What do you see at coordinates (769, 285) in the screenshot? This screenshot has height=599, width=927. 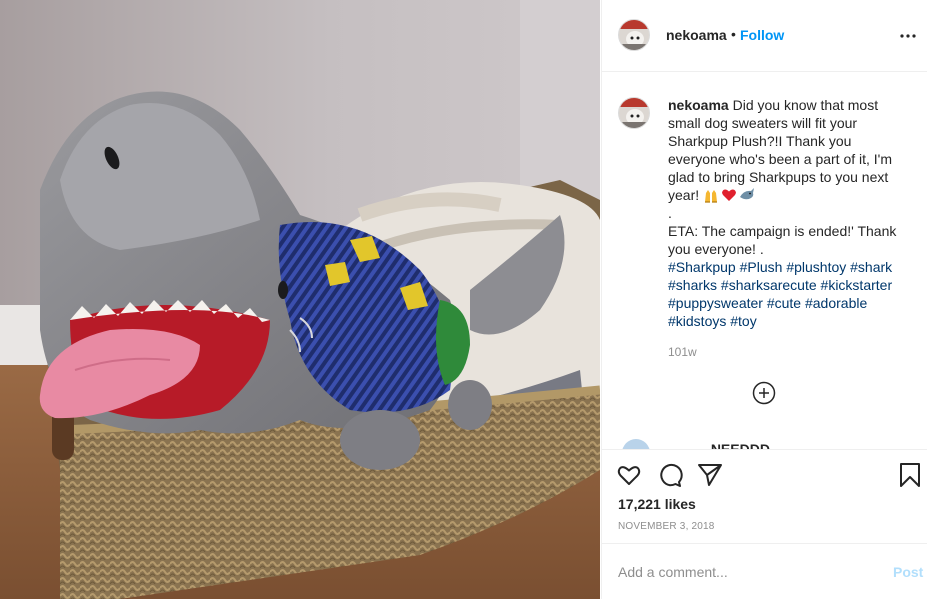 I see `hashtag: #sharksarecute` at bounding box center [769, 285].